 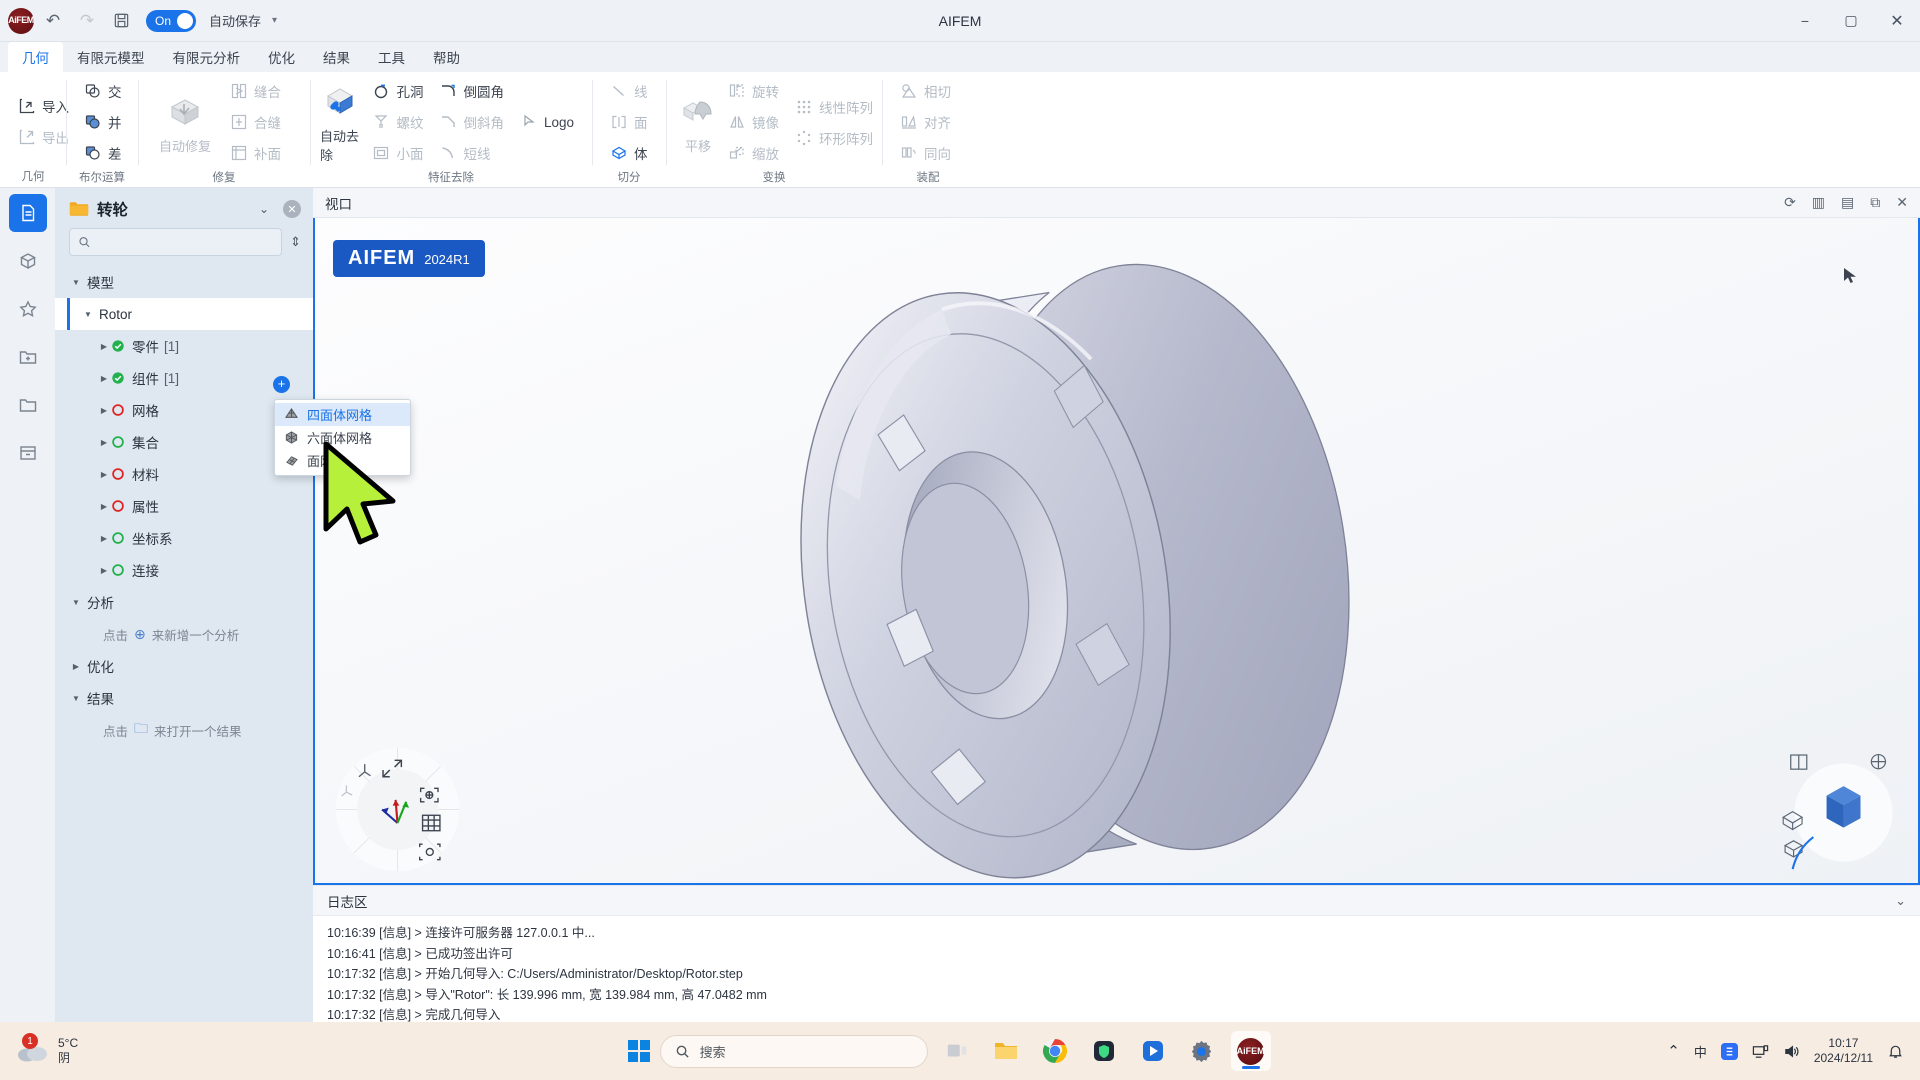 I want to click on popout-icon: ⧉, so click(x=1875, y=202).